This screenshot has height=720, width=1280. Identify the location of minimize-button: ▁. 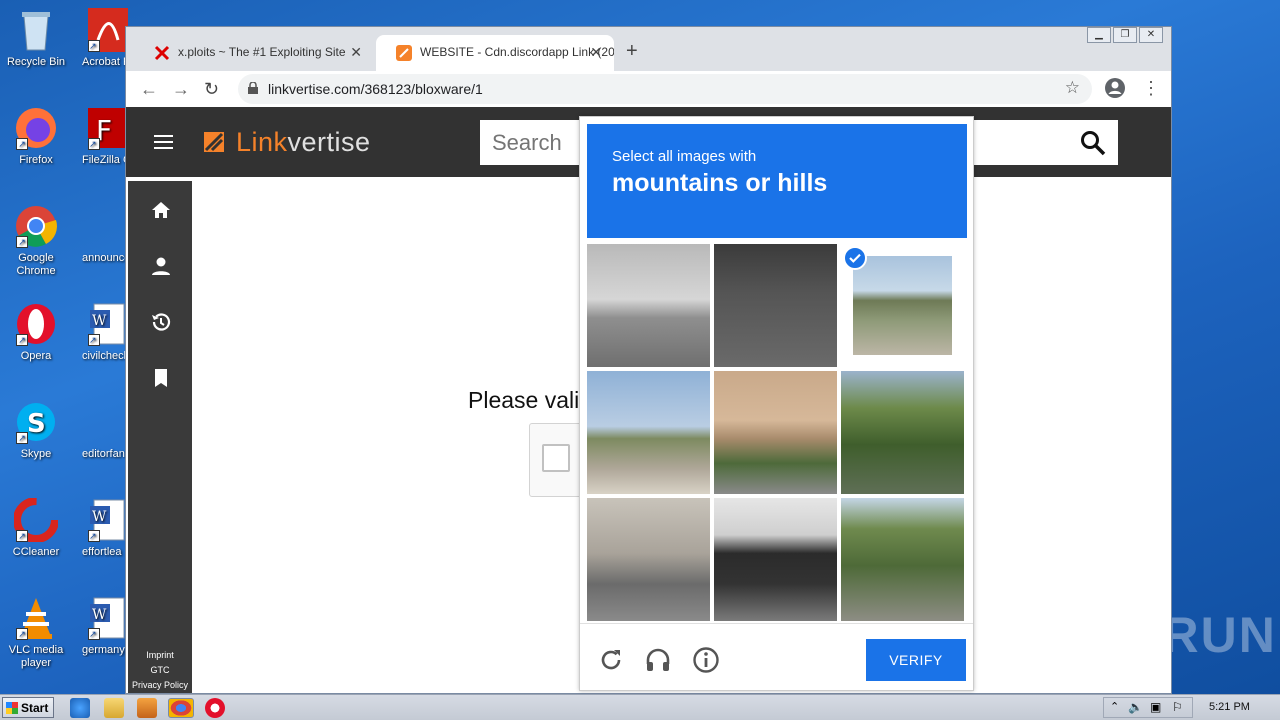
(1099, 35).